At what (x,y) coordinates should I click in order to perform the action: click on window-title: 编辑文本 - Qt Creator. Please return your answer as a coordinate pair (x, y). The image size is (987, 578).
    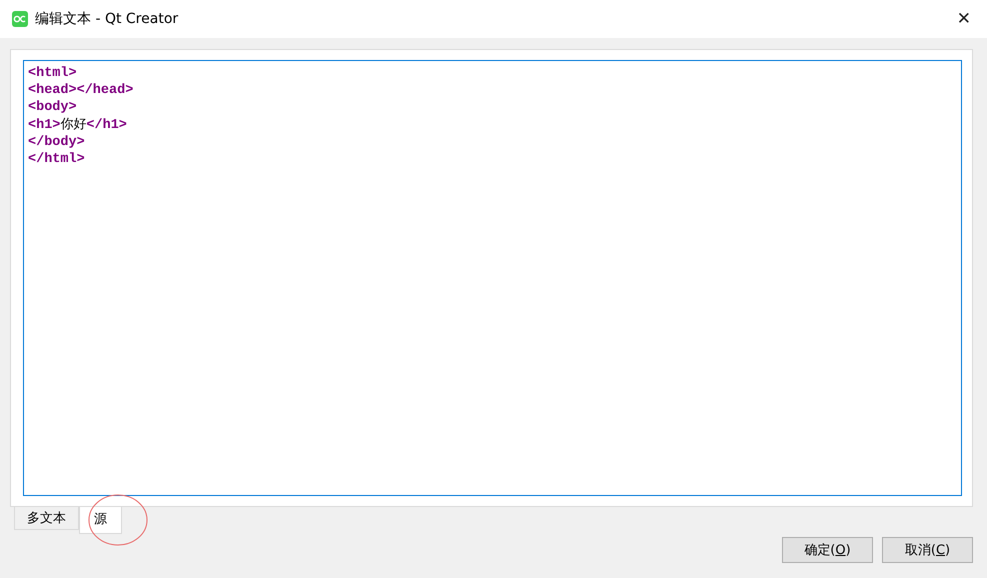
    Looking at the image, I should click on (107, 19).